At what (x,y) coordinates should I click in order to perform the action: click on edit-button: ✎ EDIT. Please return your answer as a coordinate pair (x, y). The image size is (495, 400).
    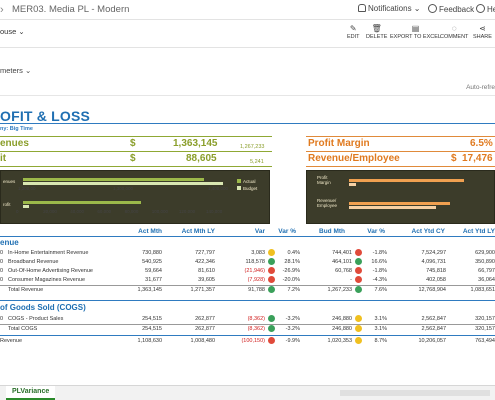
    Looking at the image, I should click on (353, 32).